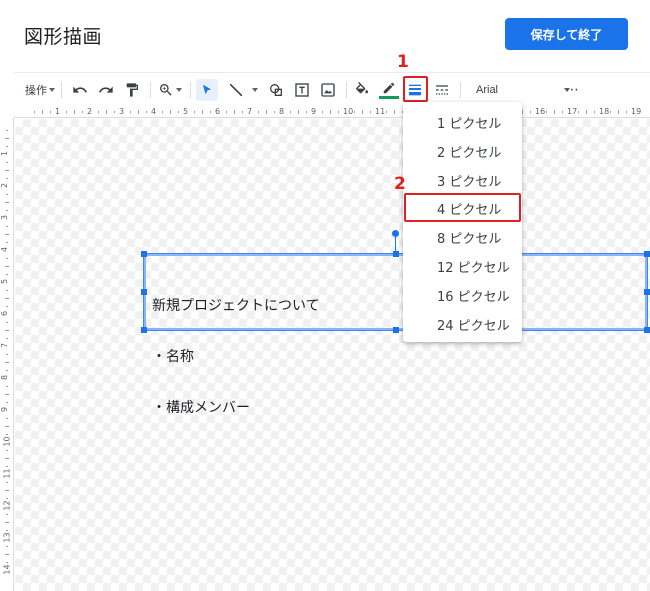 This screenshot has width=650, height=591. What do you see at coordinates (276, 90) in the screenshot?
I see `shape-tool` at bounding box center [276, 90].